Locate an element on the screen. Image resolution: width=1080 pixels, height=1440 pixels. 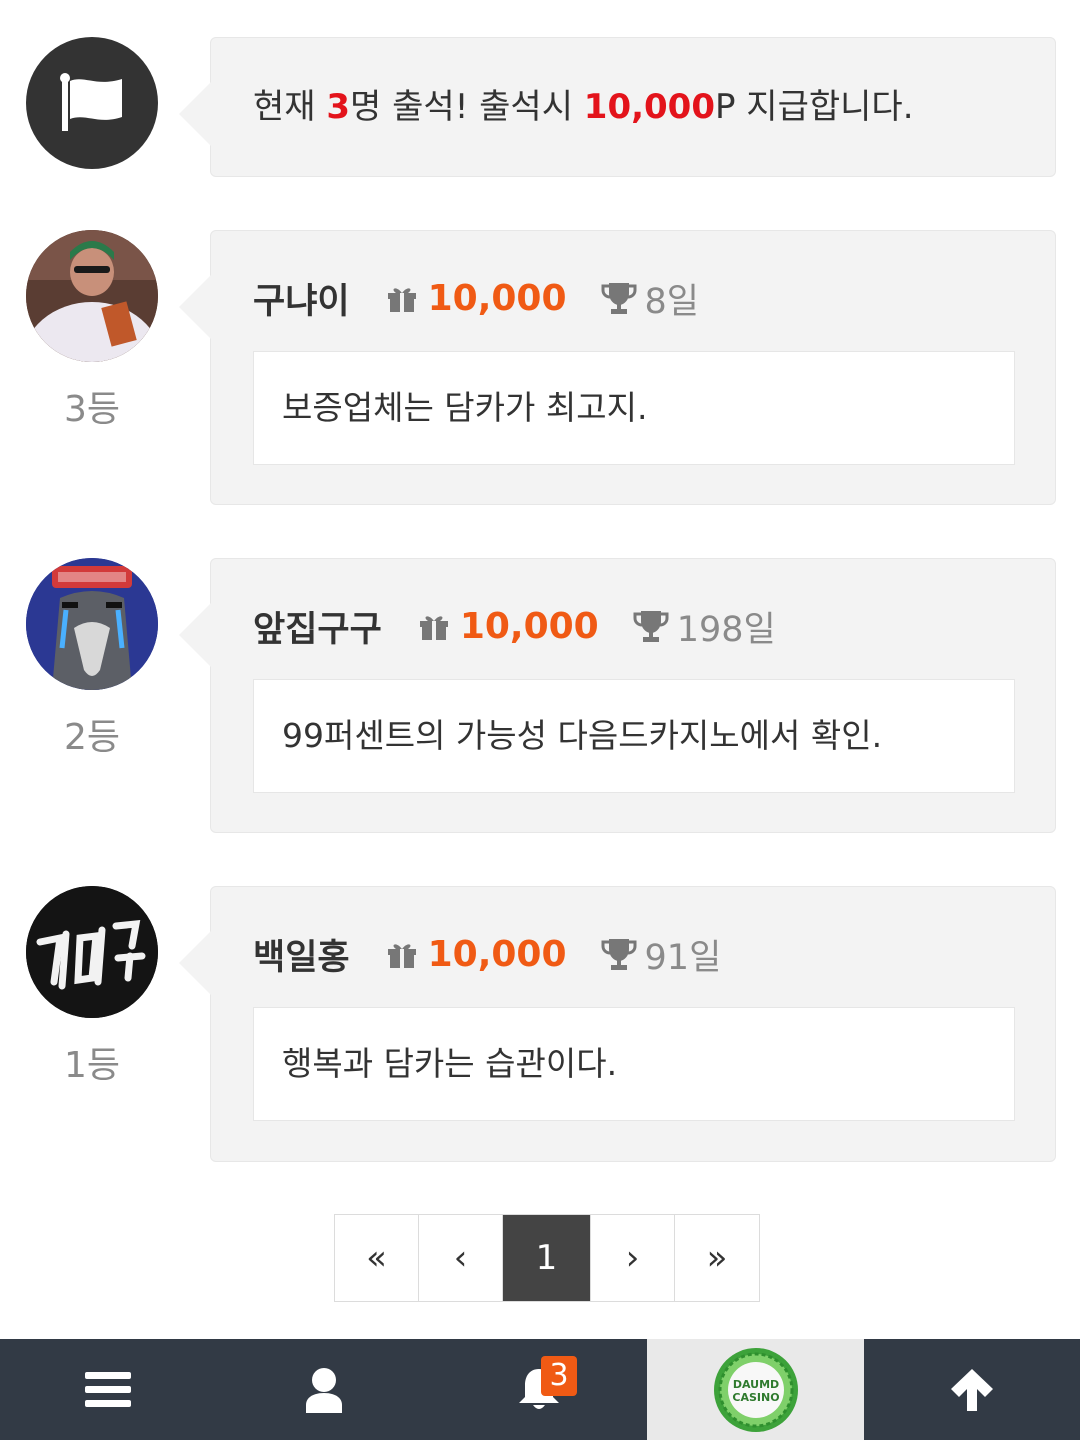
comment-box: 보증업체는 담카가 최고지. is located at coordinates (634, 408).